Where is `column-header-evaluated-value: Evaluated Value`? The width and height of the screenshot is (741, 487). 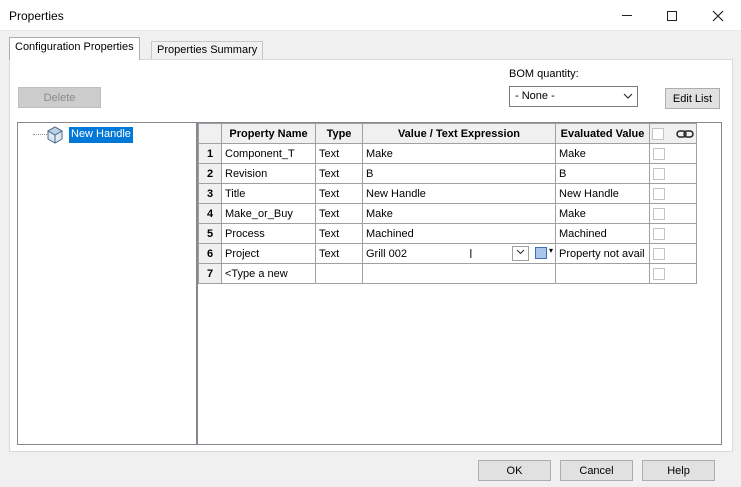
column-header-evaluated-value: Evaluated Value is located at coordinates (602, 133).